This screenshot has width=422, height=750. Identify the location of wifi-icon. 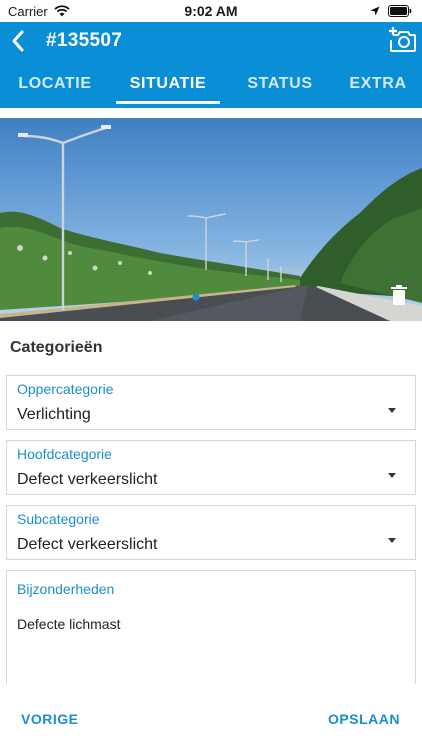
(62, 11).